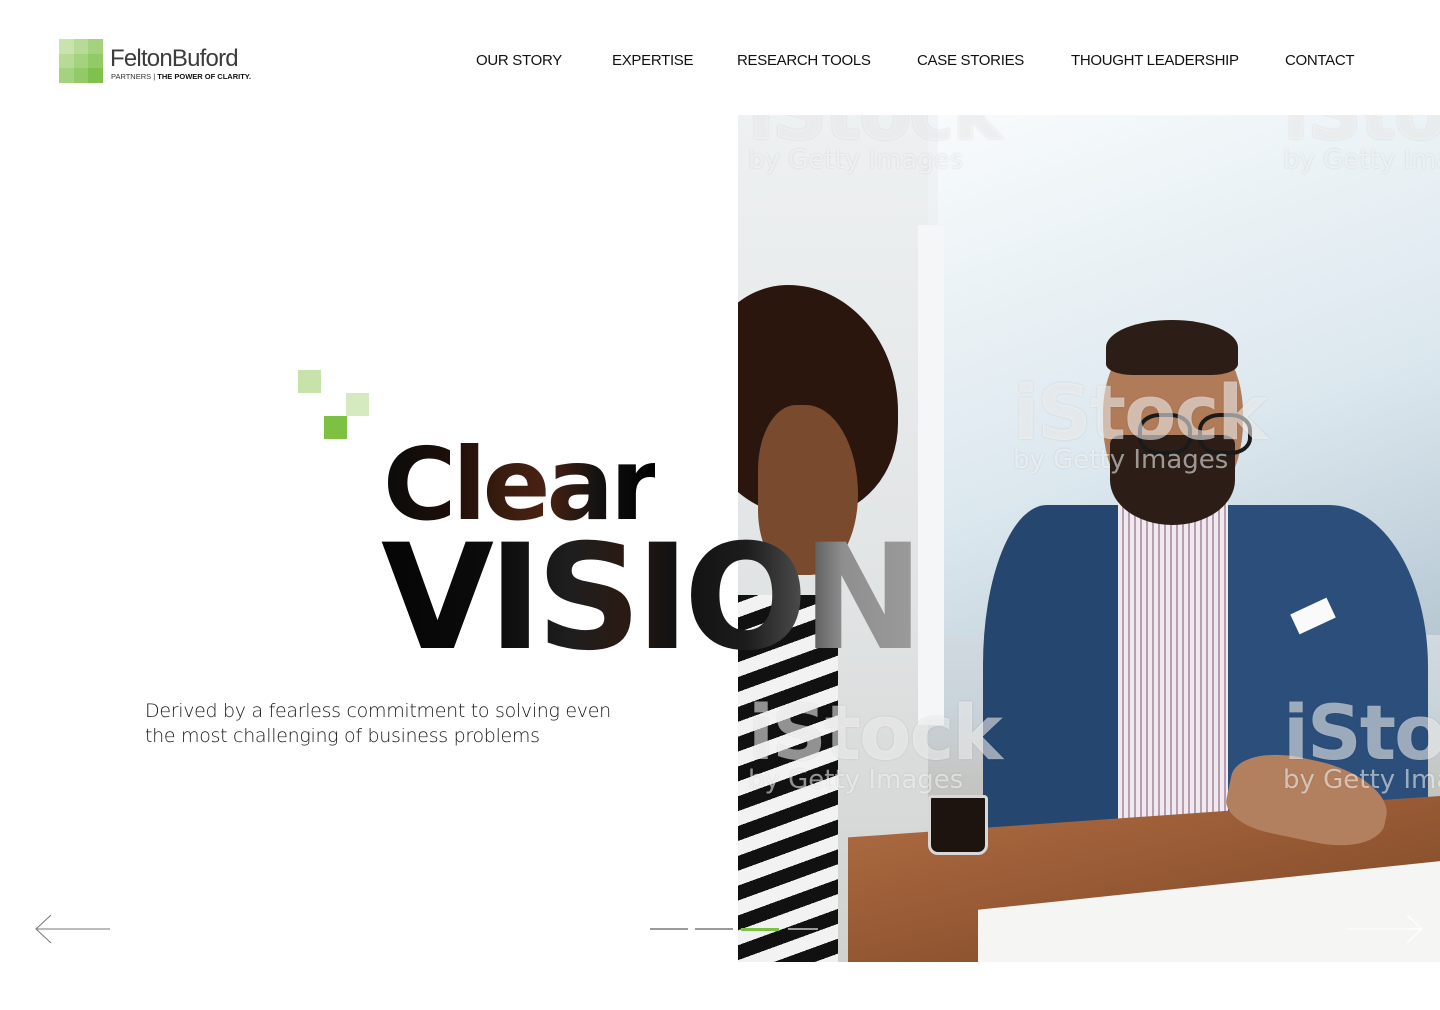 The height and width of the screenshot is (1010, 1440). Describe the element at coordinates (181, 76) in the screenshot. I see `logo-tagline: PARTNERS | THE POWER OF CLARITY.` at that location.